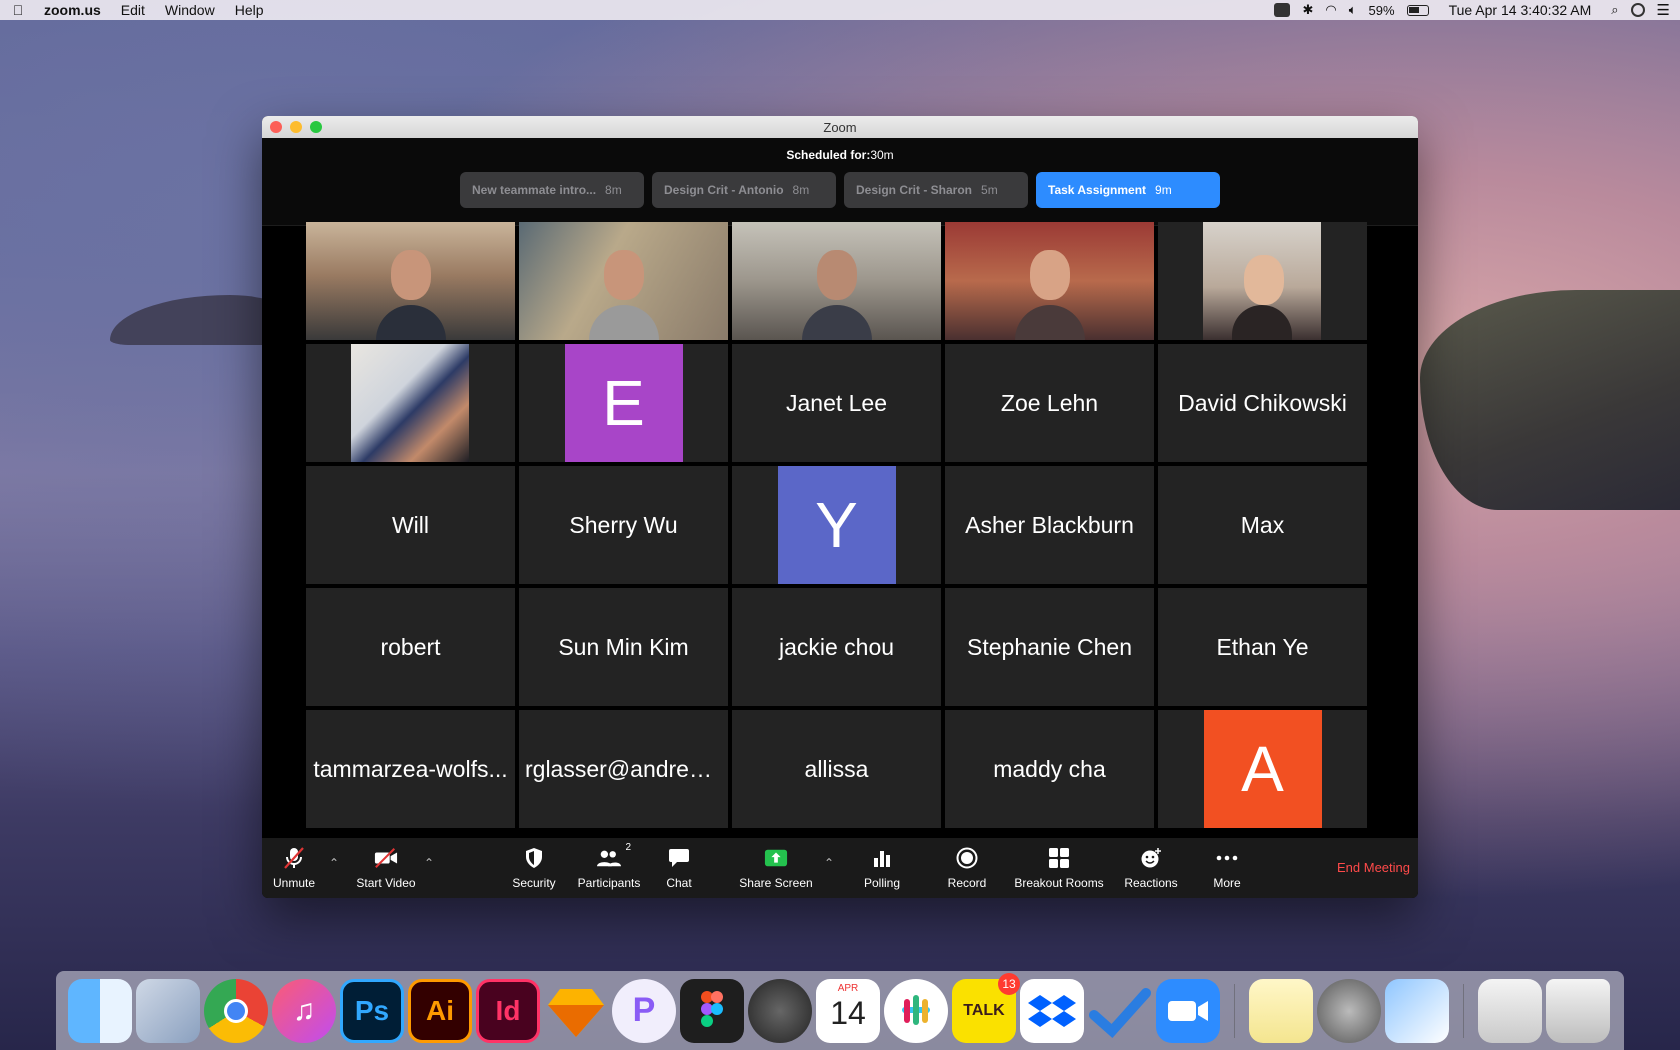 Image resolution: width=1680 pixels, height=1050 pixels. What do you see at coordinates (190, 10) in the screenshot?
I see `menu-window: Window` at bounding box center [190, 10].